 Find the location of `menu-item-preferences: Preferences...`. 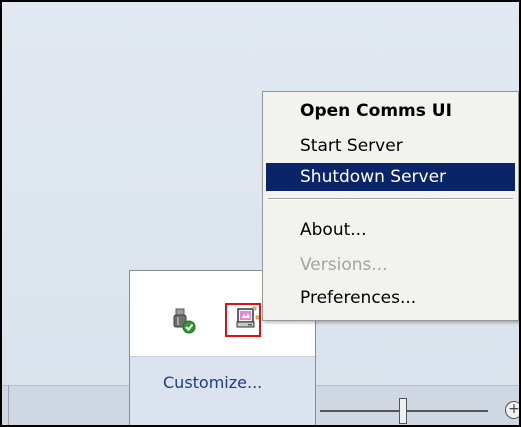

menu-item-preferences: Preferences... is located at coordinates (390, 298).